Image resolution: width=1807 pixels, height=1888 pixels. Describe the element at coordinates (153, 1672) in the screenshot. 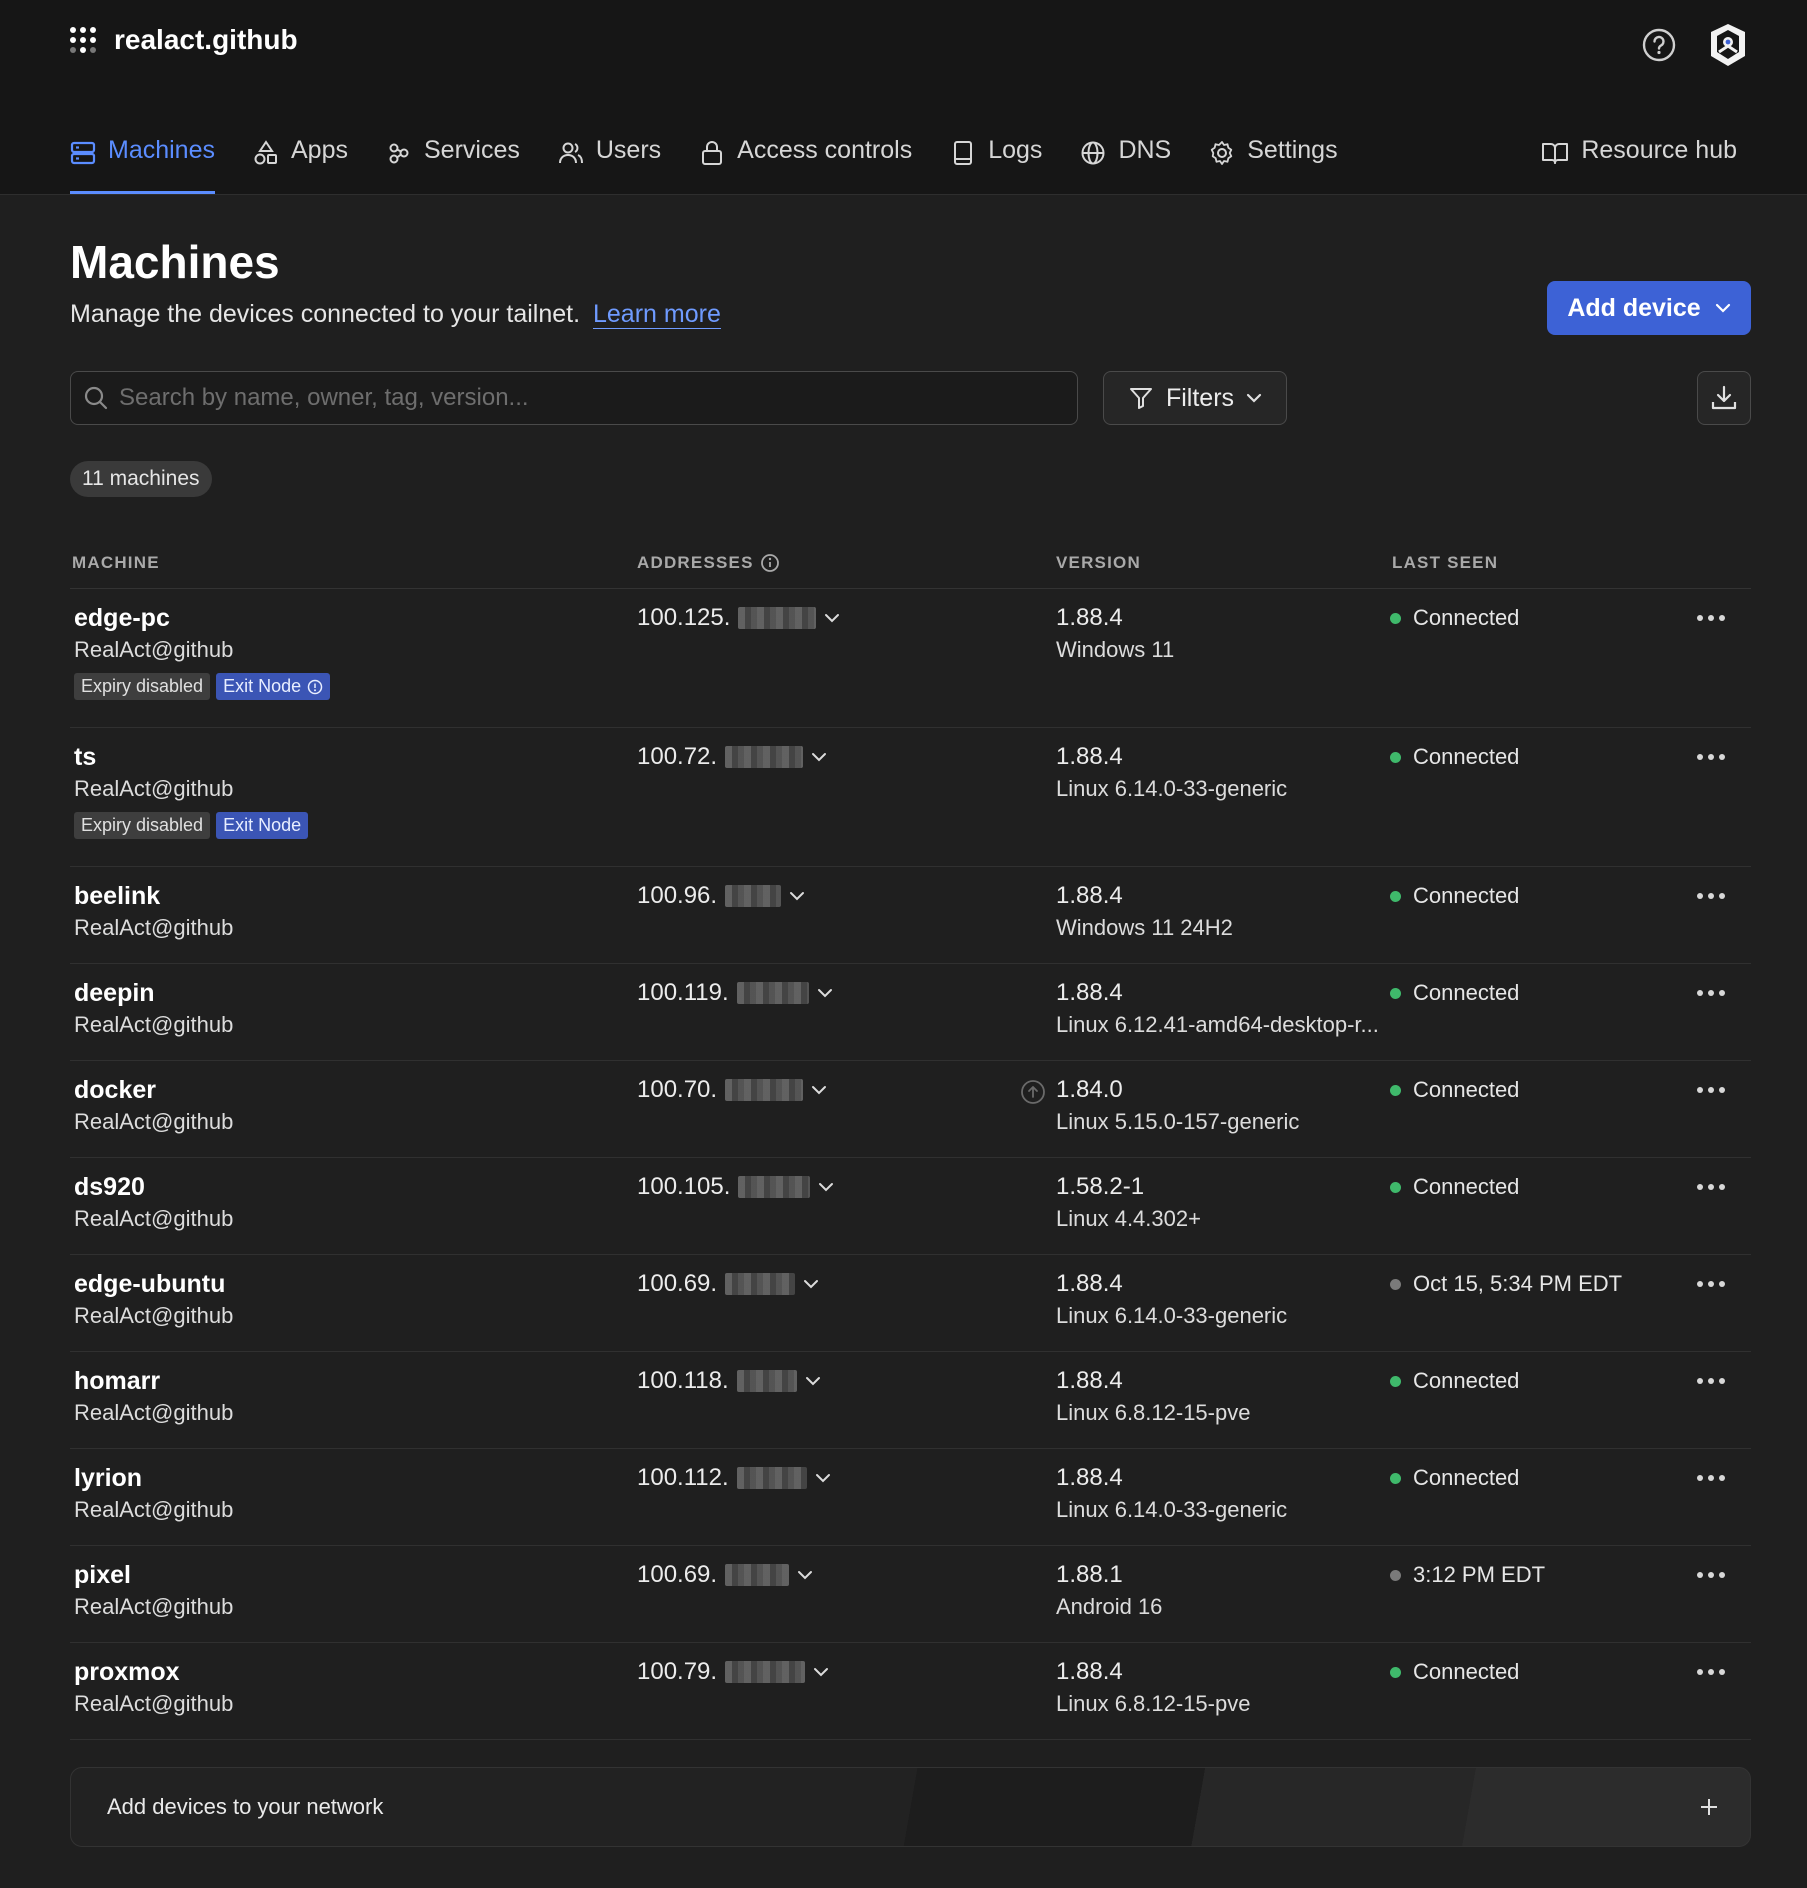

I see `machine-name: proxmox` at that location.